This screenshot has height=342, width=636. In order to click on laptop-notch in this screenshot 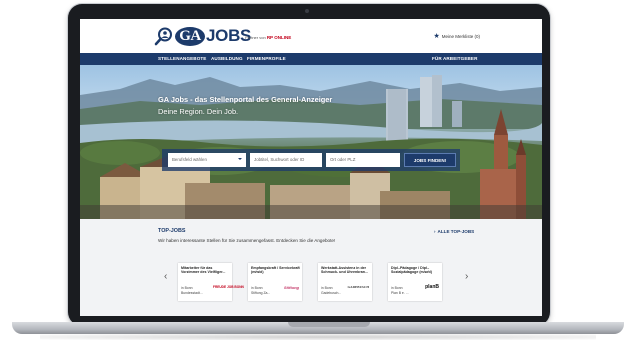, I will do `click(329, 324)`.